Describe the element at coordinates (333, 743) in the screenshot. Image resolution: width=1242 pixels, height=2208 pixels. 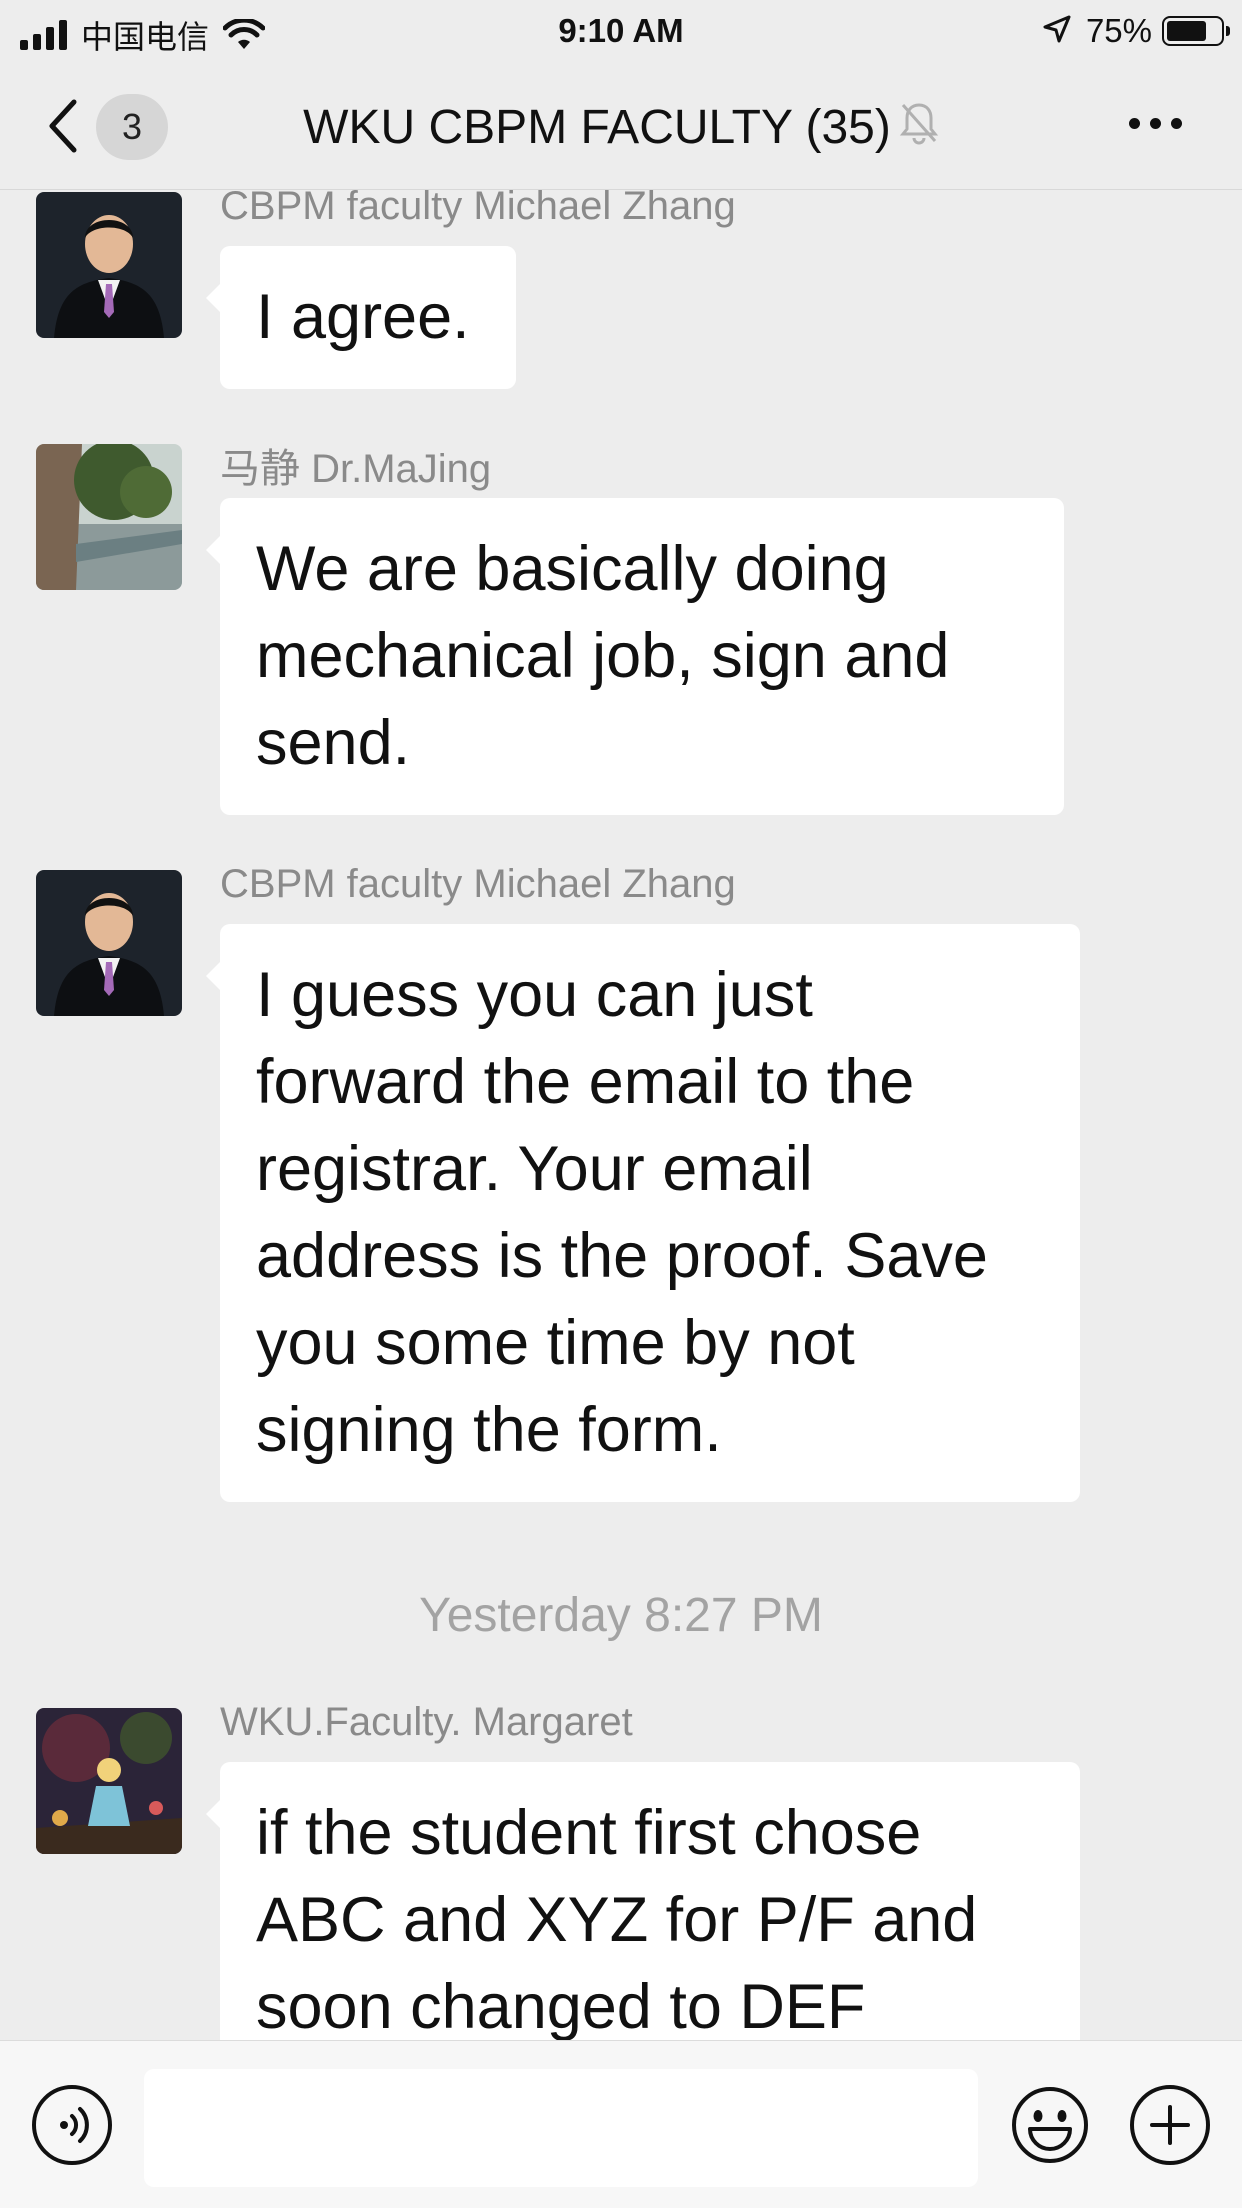
I see `message-line: send.` at that location.